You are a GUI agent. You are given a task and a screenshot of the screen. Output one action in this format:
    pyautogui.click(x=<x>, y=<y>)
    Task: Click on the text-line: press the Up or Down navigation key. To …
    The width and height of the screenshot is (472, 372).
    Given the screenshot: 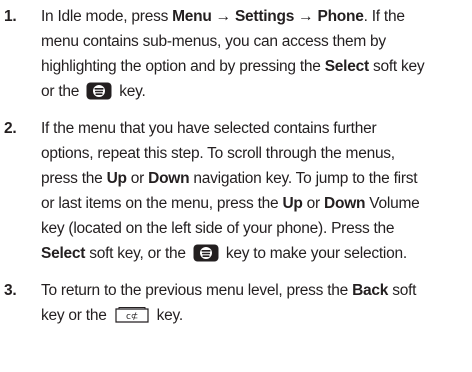 What is the action you would take?
    pyautogui.click(x=255, y=178)
    